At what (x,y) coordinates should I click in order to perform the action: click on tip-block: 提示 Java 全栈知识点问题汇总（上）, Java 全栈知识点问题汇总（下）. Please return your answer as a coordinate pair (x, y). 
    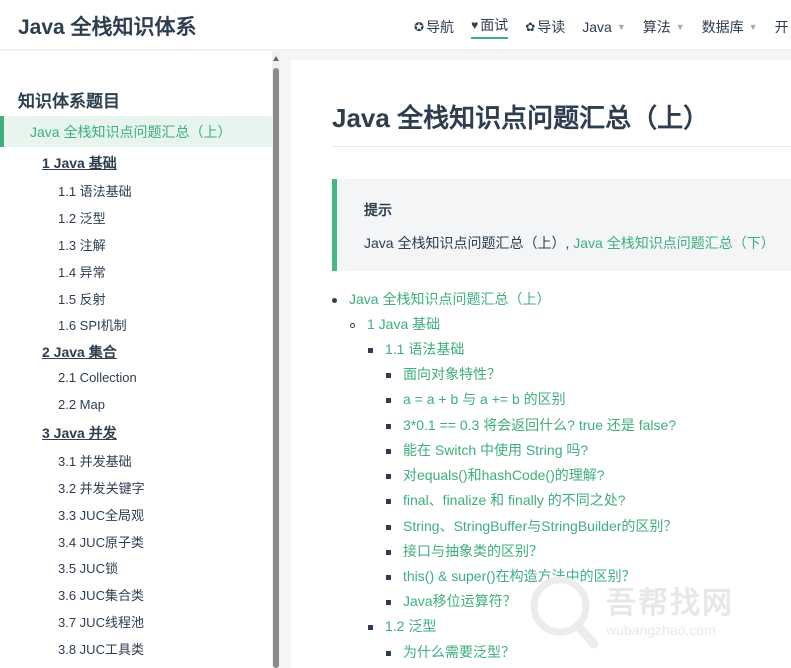
    Looking at the image, I should click on (561, 225).